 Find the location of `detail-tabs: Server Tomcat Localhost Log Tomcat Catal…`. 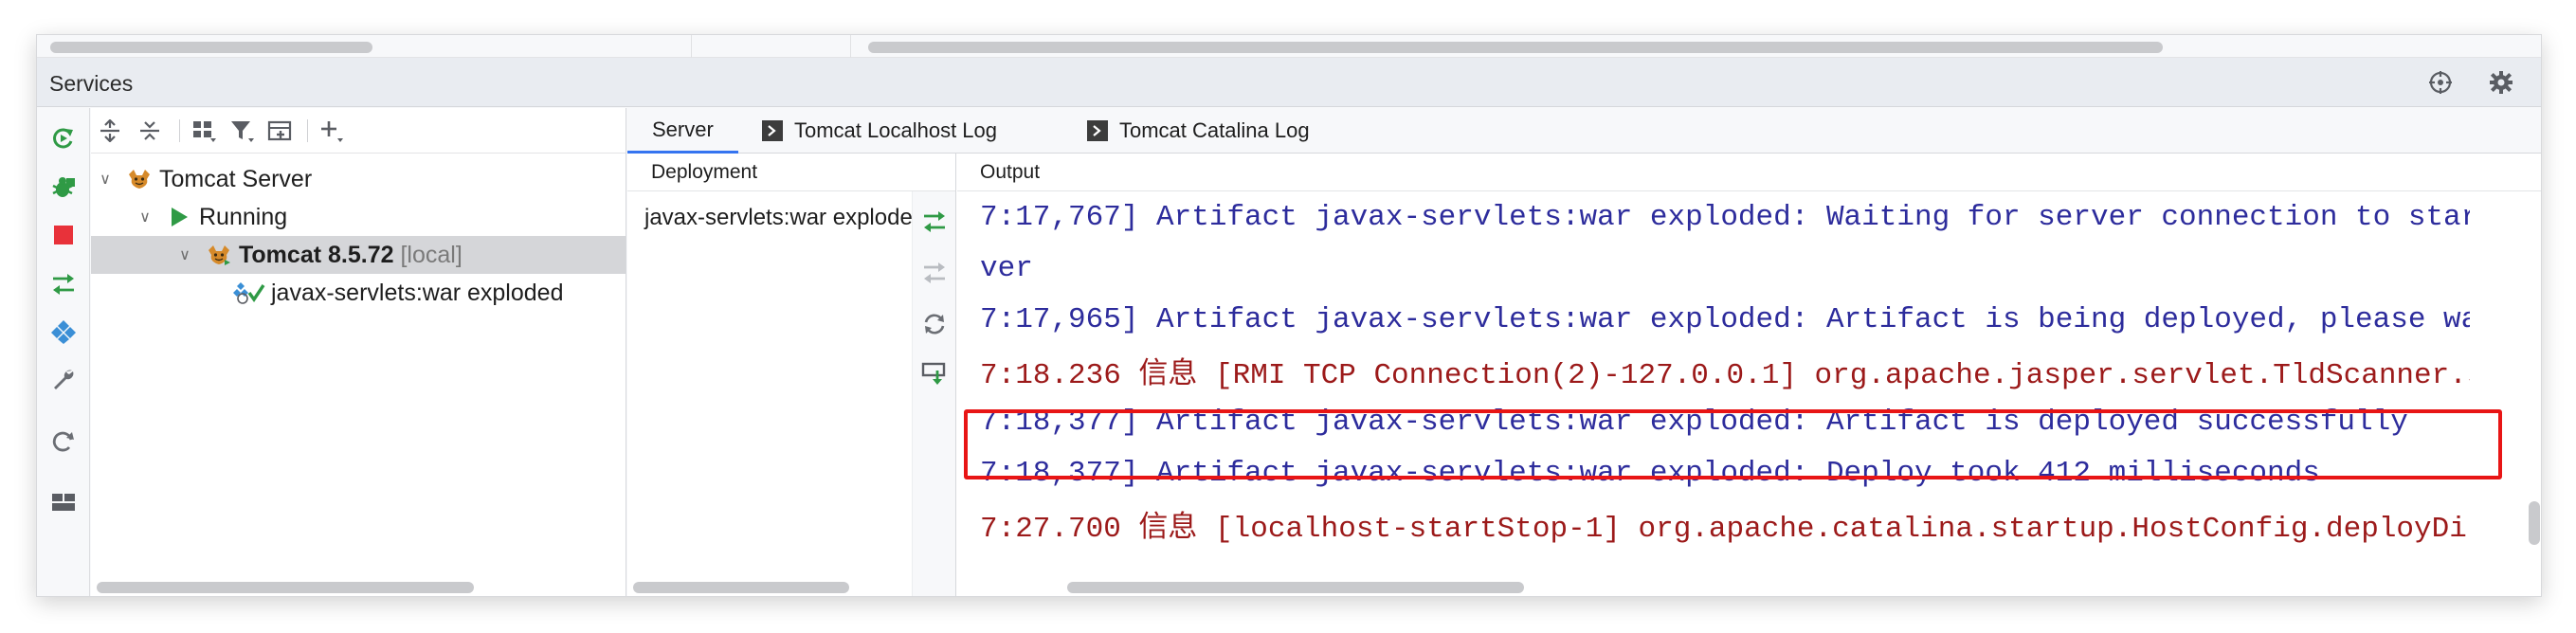

detail-tabs: Server Tomcat Localhost Log Tomcat Catal… is located at coordinates (1584, 131).